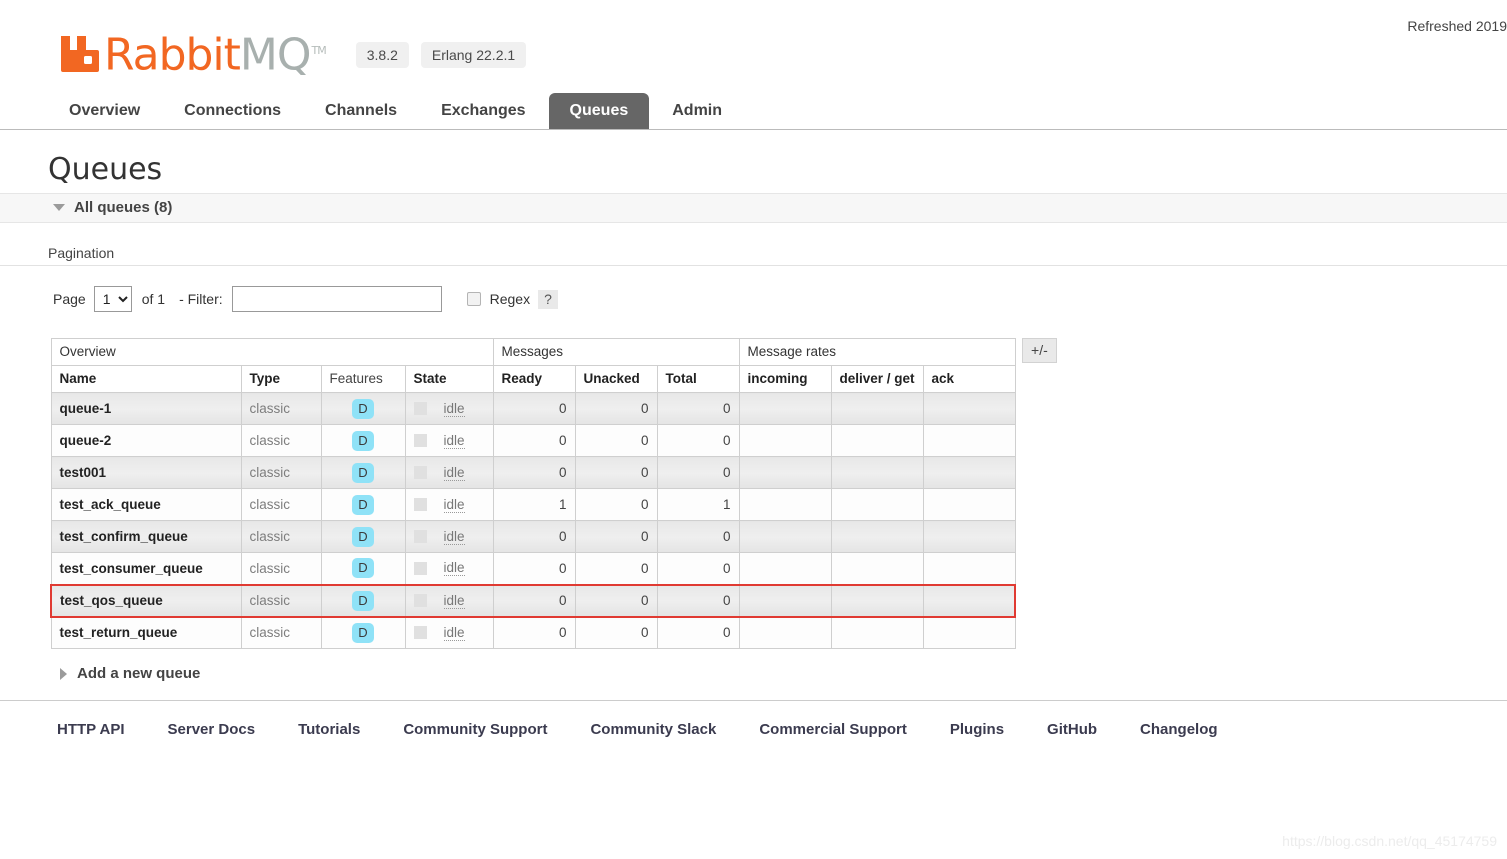 Image resolution: width=1507 pixels, height=859 pixels. What do you see at coordinates (977, 729) in the screenshot?
I see `footer-link-plugins: Plugins` at bounding box center [977, 729].